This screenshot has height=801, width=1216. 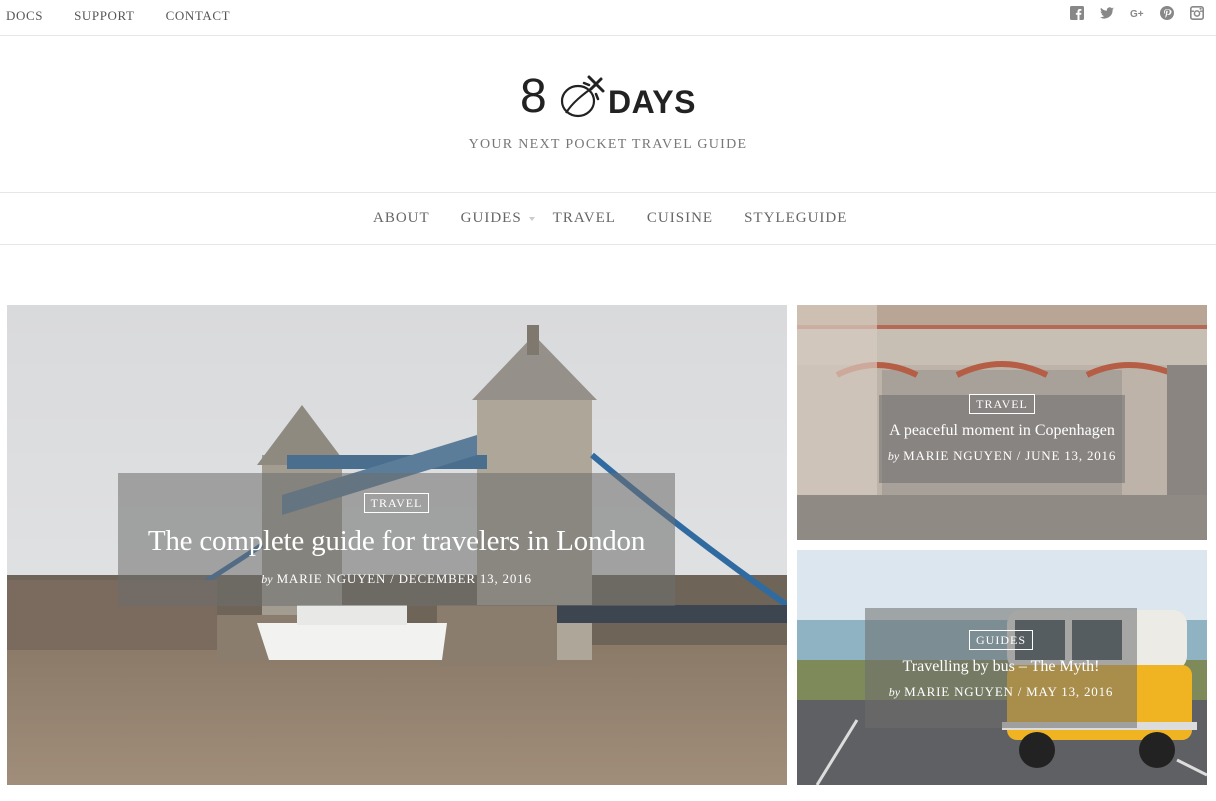 I want to click on top-nav-contact: CONTACT, so click(x=198, y=16).